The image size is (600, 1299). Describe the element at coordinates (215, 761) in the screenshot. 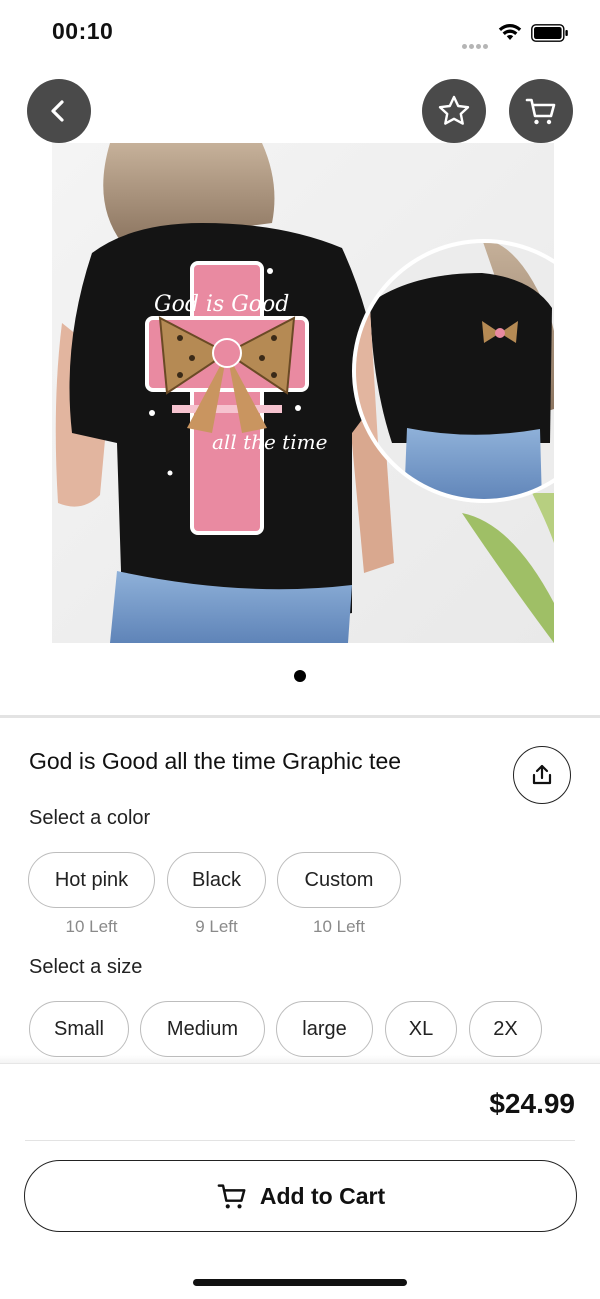

I see `product-title: God is Good all the time Graphic tee` at that location.